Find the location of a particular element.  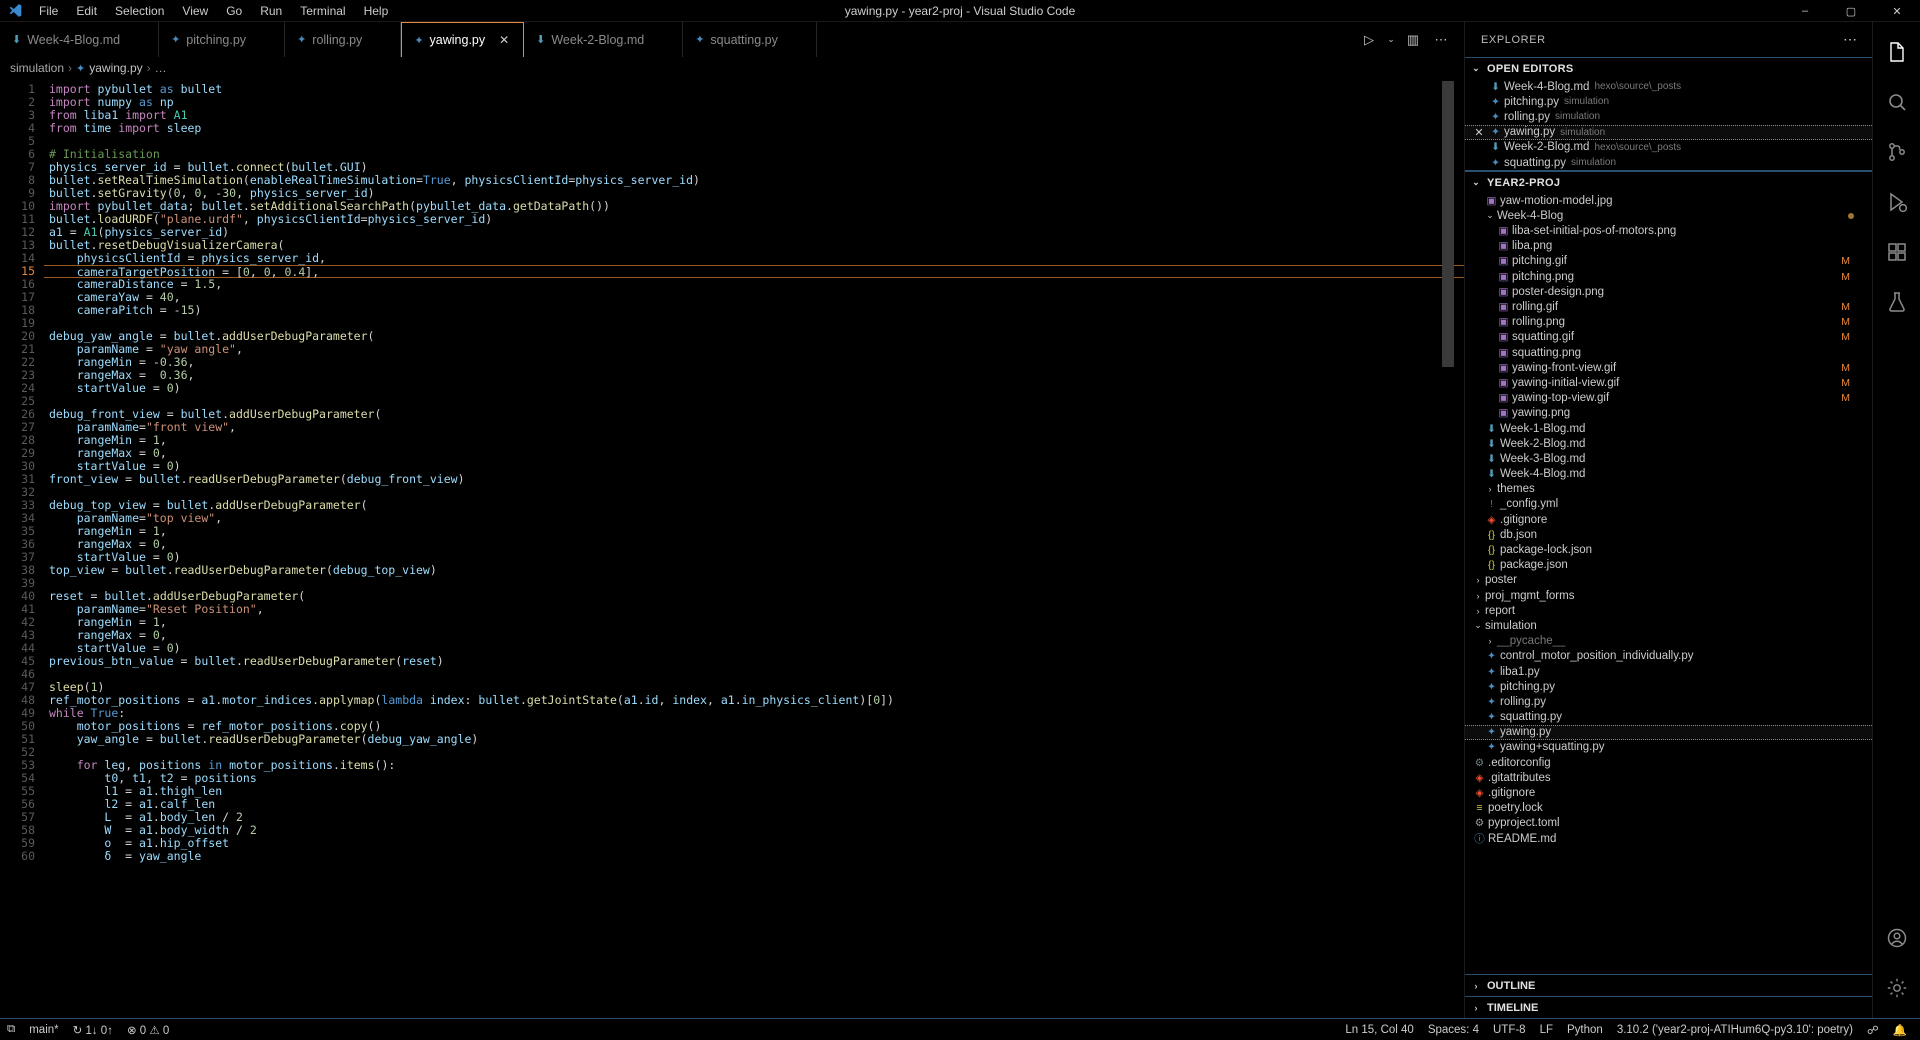

editor-tab-pitching-py: ✦pitching.py✕ is located at coordinates (222, 39).